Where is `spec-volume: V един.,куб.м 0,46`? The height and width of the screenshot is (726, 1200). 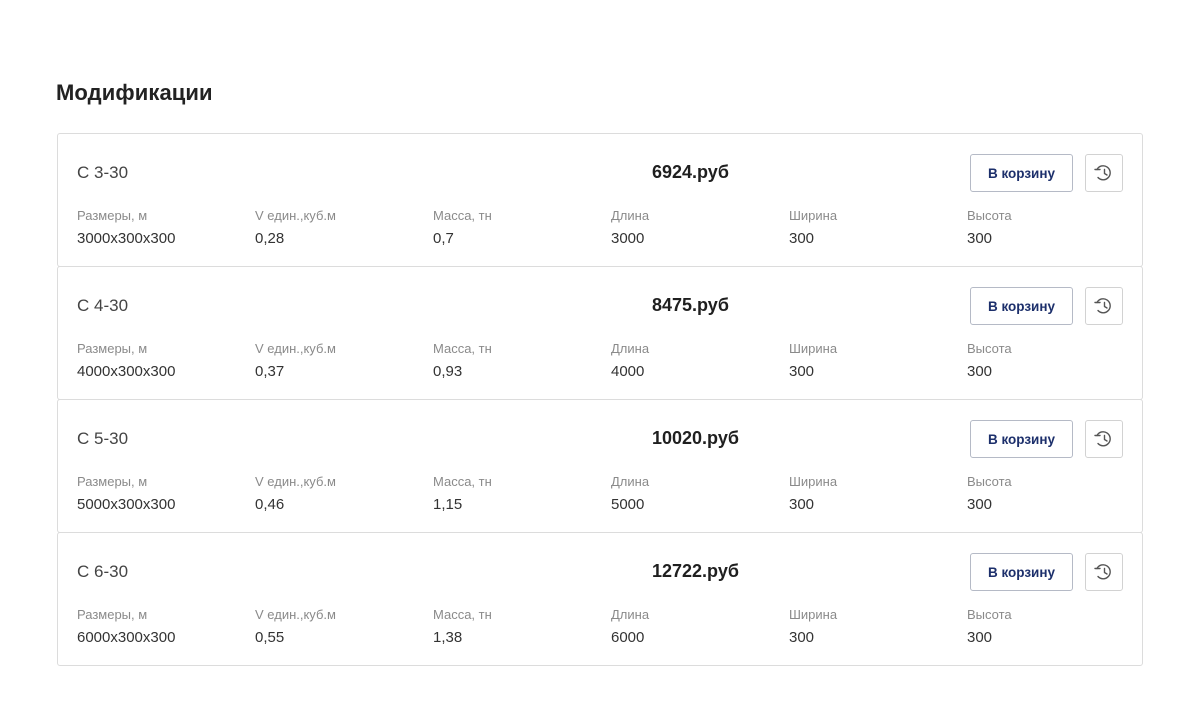
spec-volume: V един.,куб.м 0,46 is located at coordinates (295, 494).